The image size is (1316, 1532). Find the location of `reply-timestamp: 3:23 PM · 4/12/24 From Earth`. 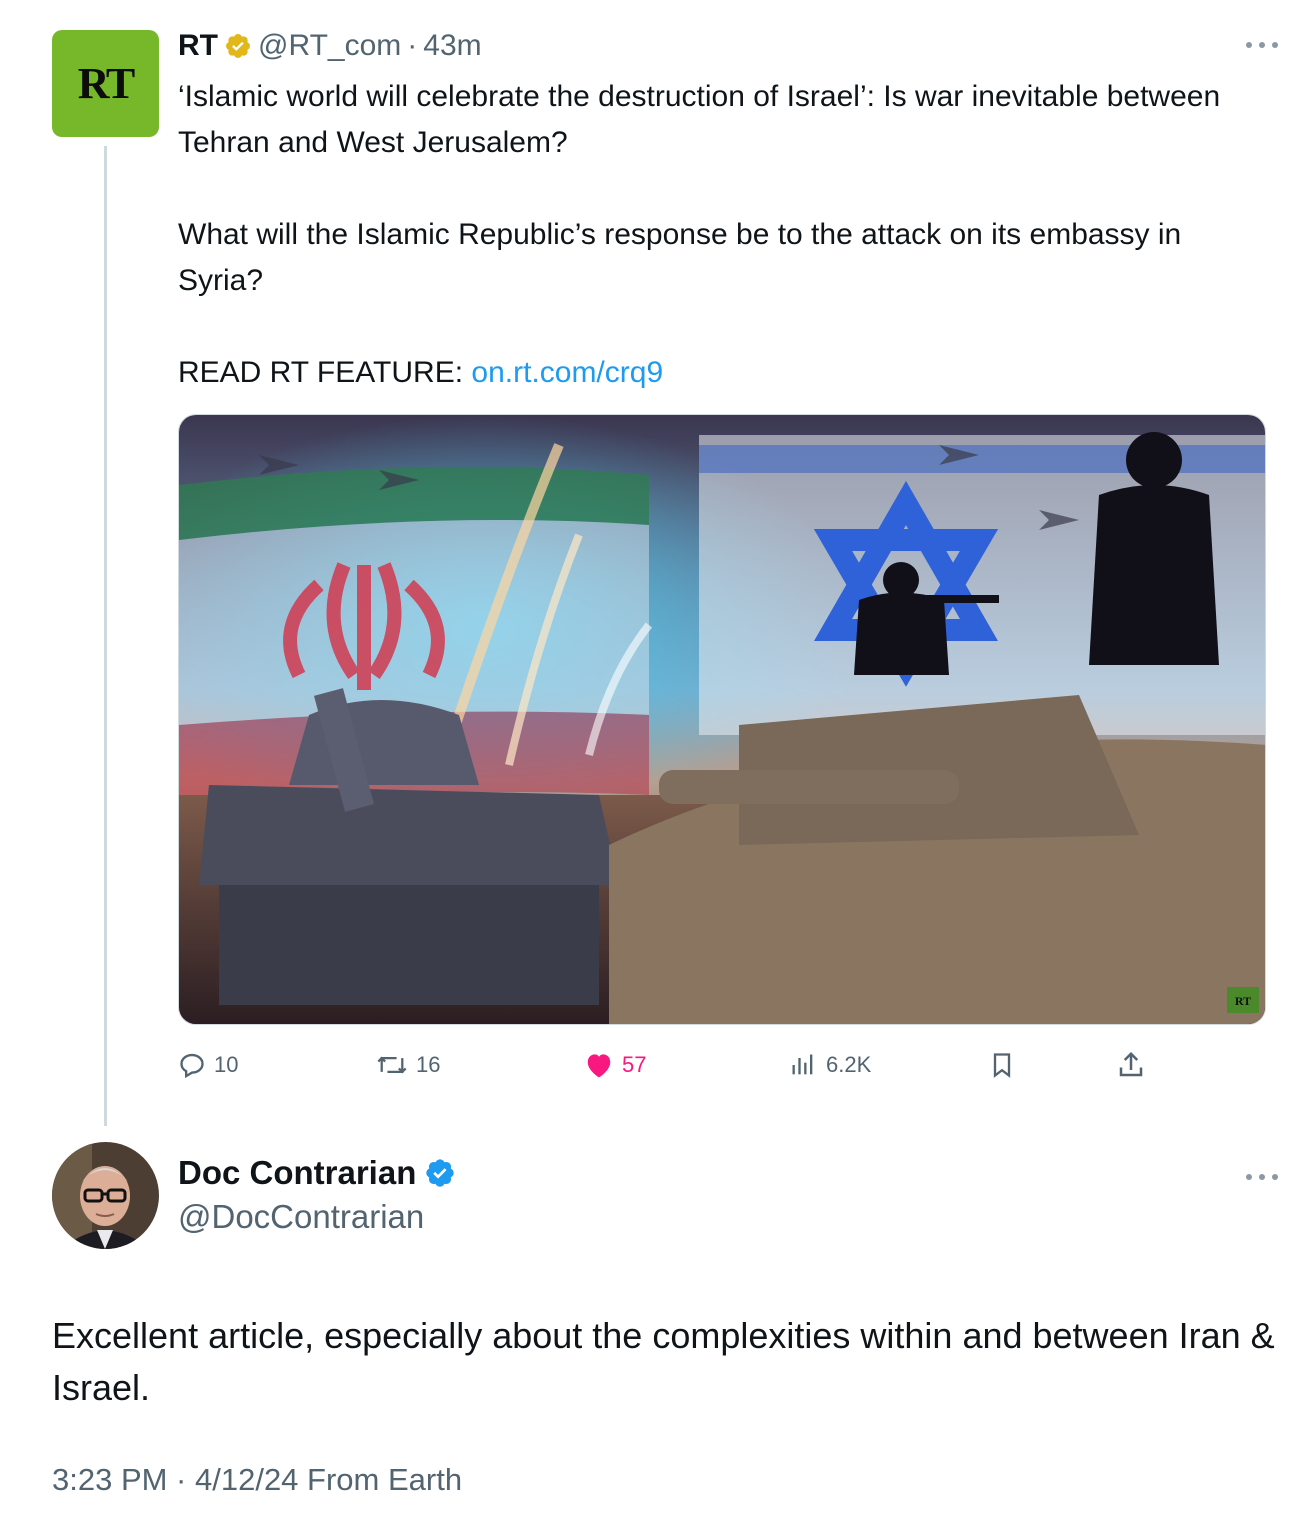

reply-timestamp: 3:23 PM · 4/12/24 From Earth is located at coordinates (257, 1480).